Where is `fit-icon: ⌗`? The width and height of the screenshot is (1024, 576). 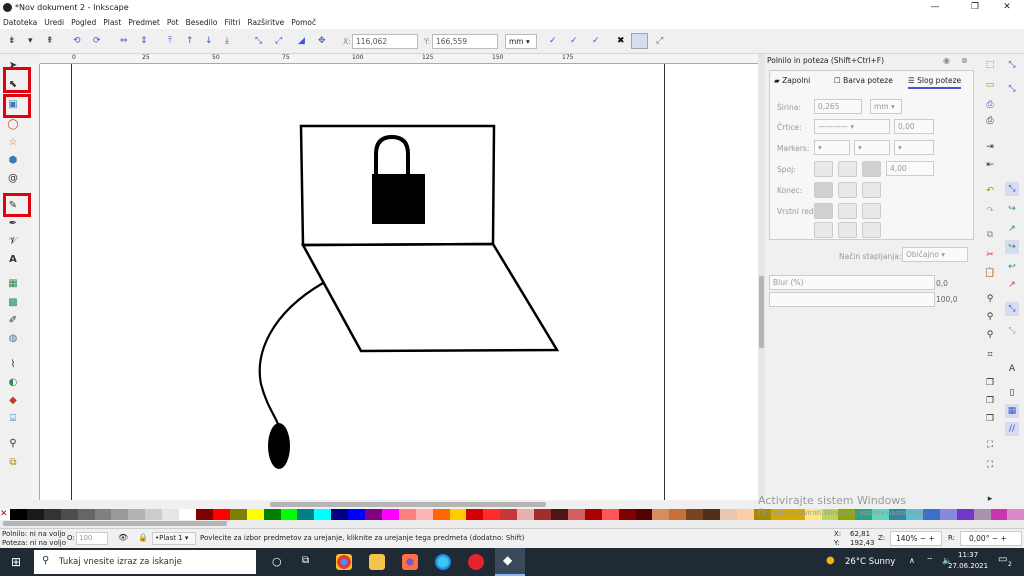 fit-icon: ⌗ is located at coordinates (990, 355).